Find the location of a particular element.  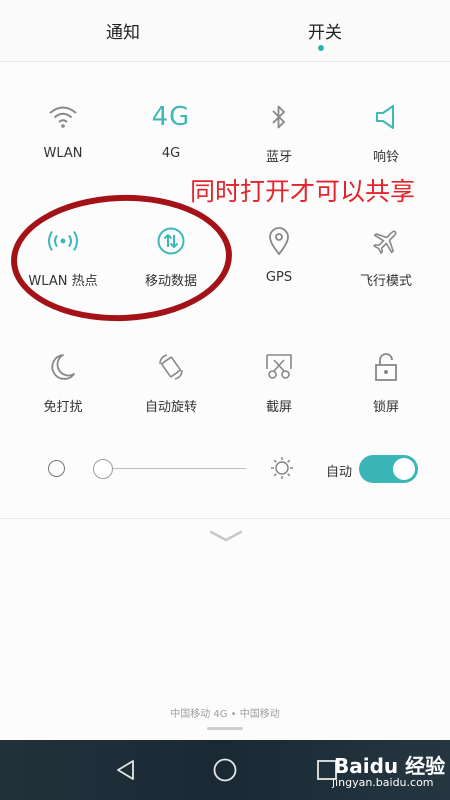

screenshot-icon is located at coordinates (279, 367).